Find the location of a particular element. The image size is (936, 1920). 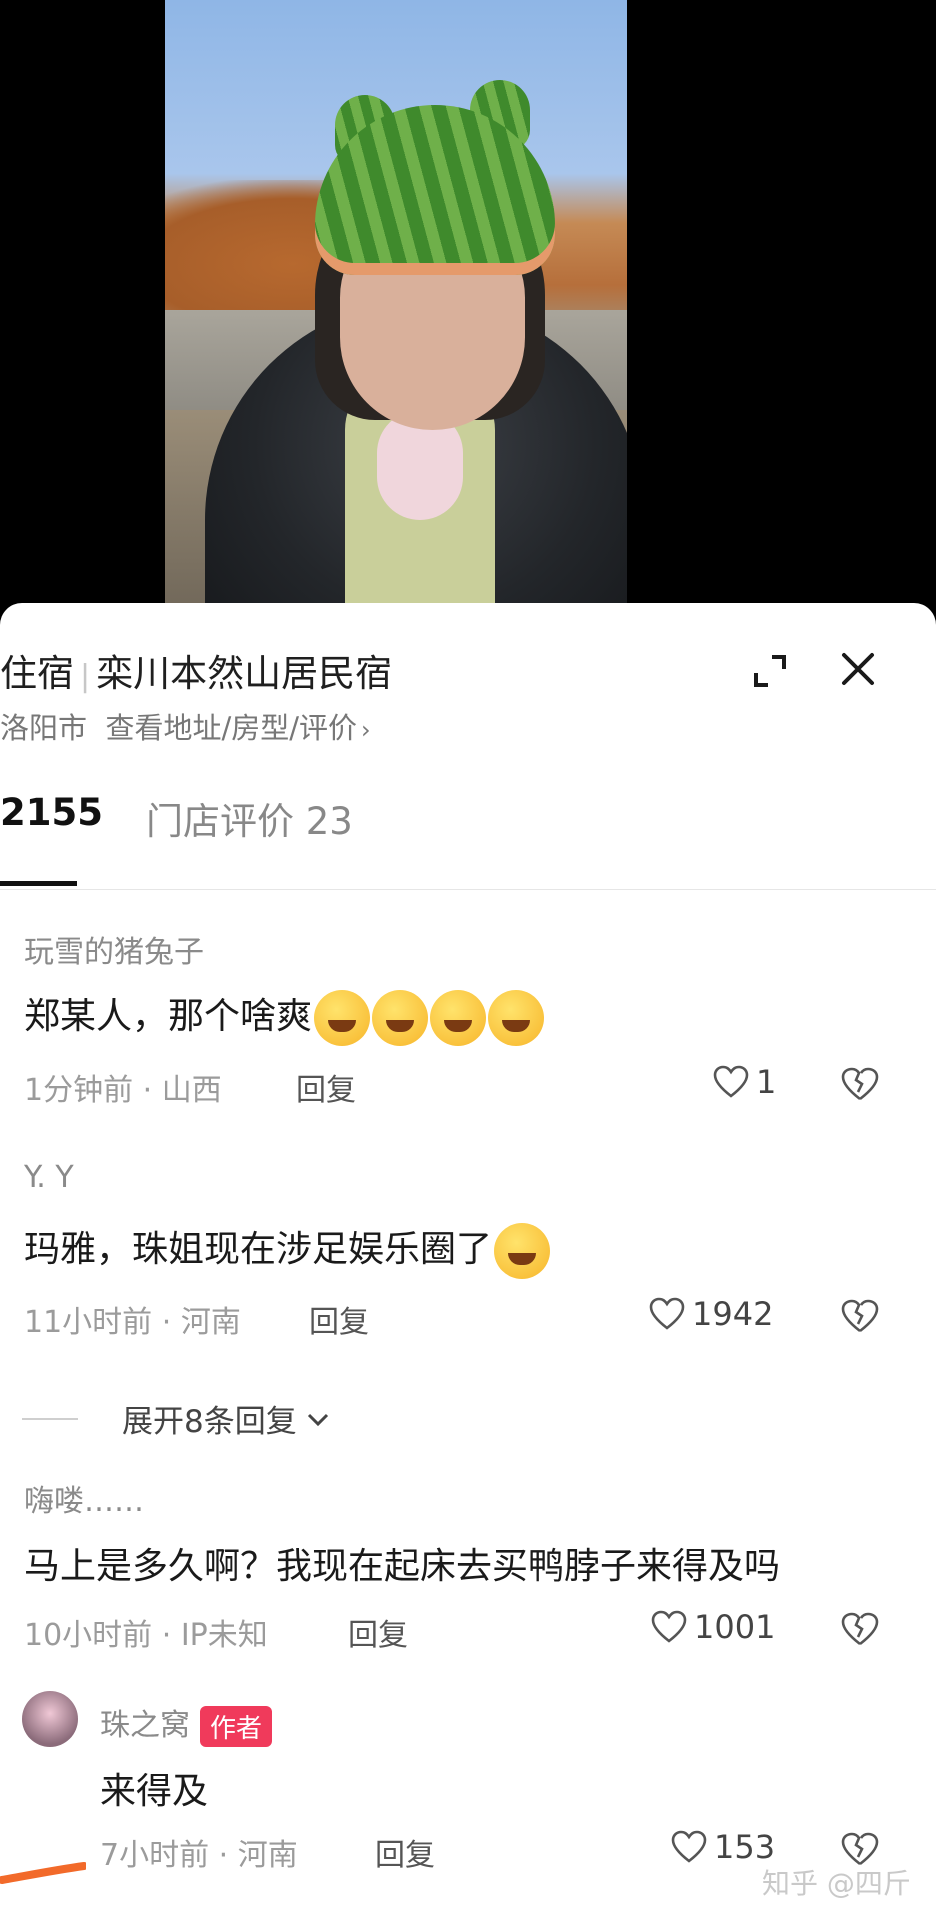

poi-city: 洛阳市 is located at coordinates (44, 728).